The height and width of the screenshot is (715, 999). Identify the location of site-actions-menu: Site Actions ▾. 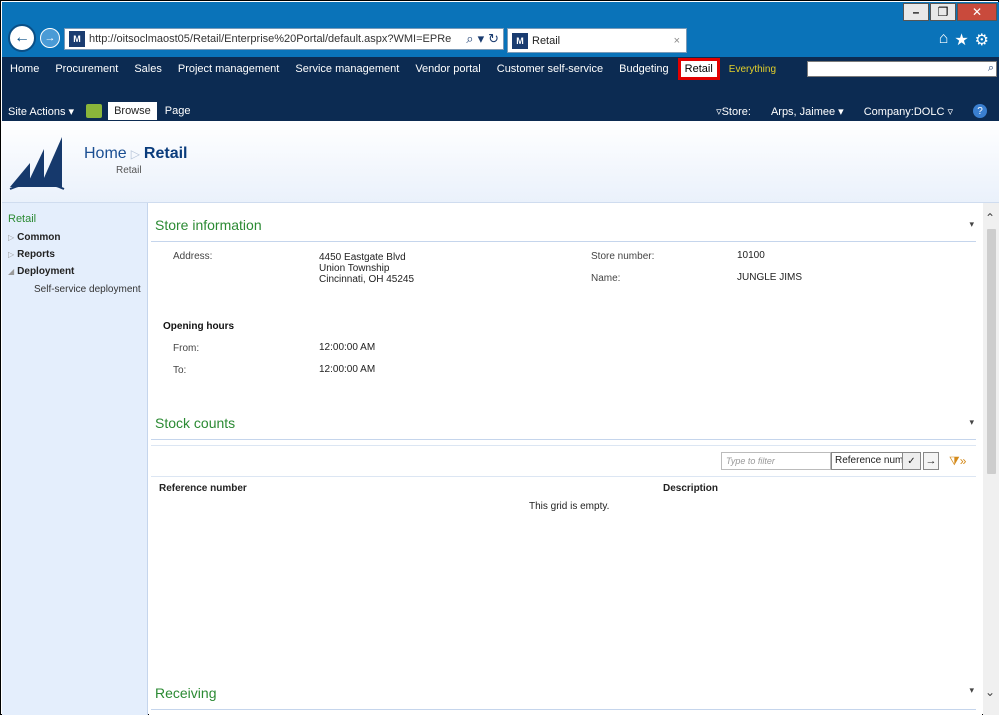
(41, 111).